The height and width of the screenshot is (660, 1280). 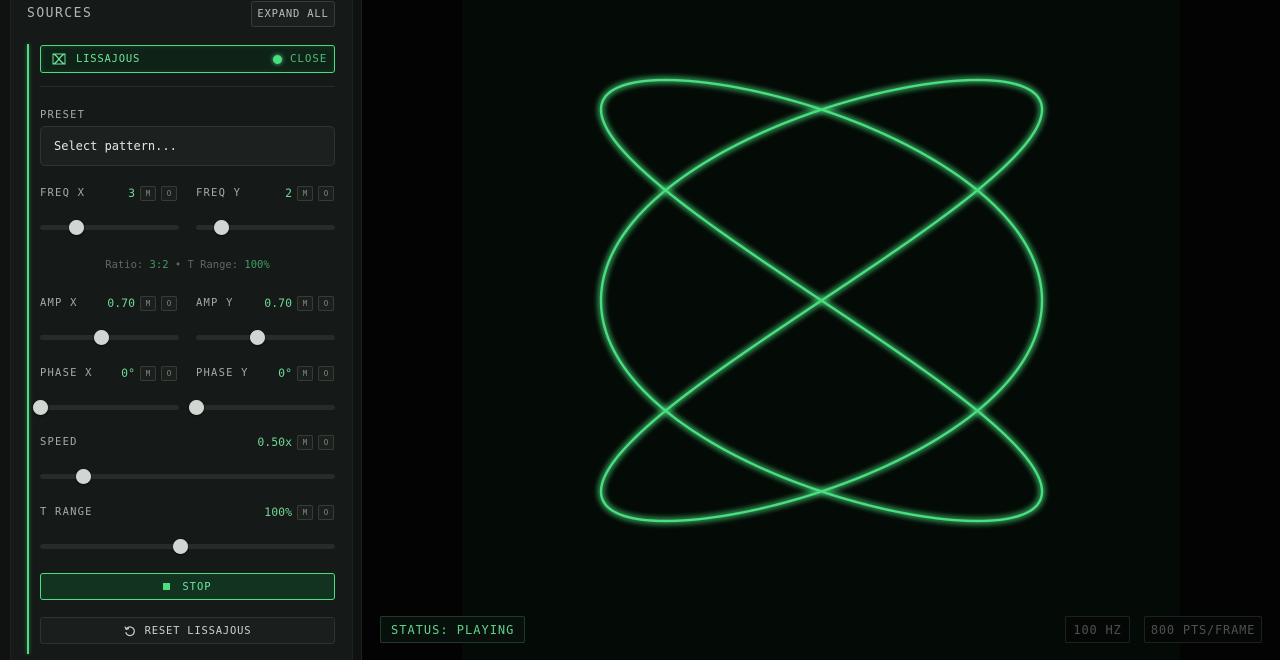 What do you see at coordinates (265, 227) in the screenshot?
I see `freq-y-slider` at bounding box center [265, 227].